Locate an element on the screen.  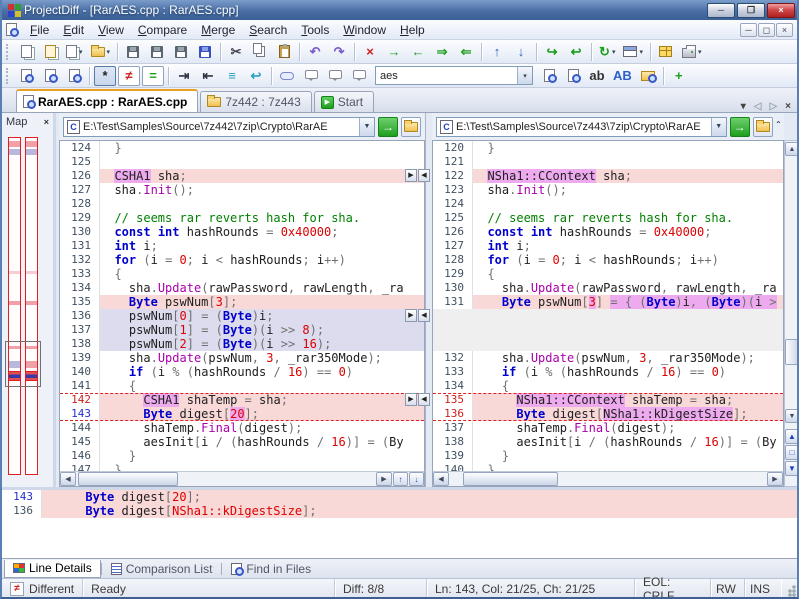
scroll-tabs-right-button: ▷ is located at coordinates (773, 106).